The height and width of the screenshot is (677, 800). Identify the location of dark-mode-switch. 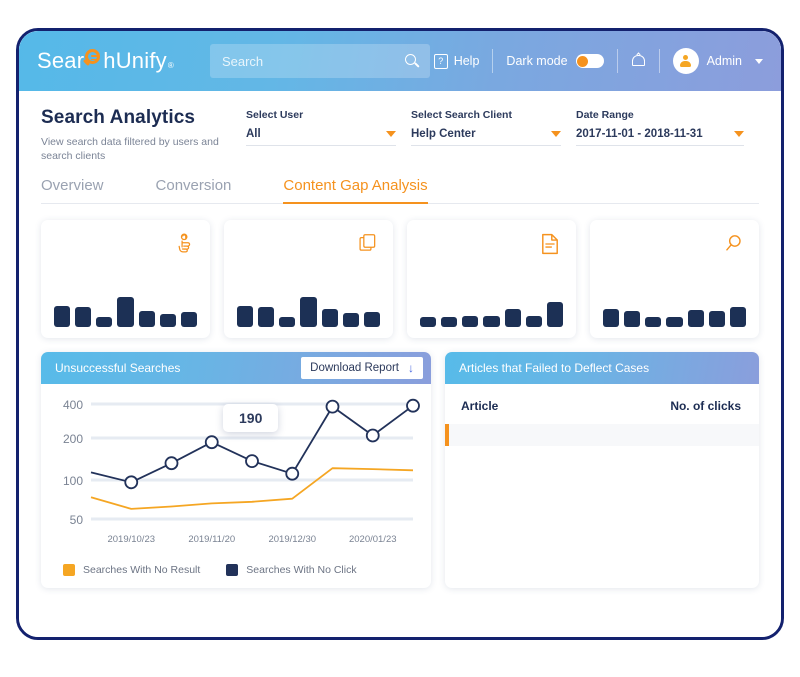
(589, 61).